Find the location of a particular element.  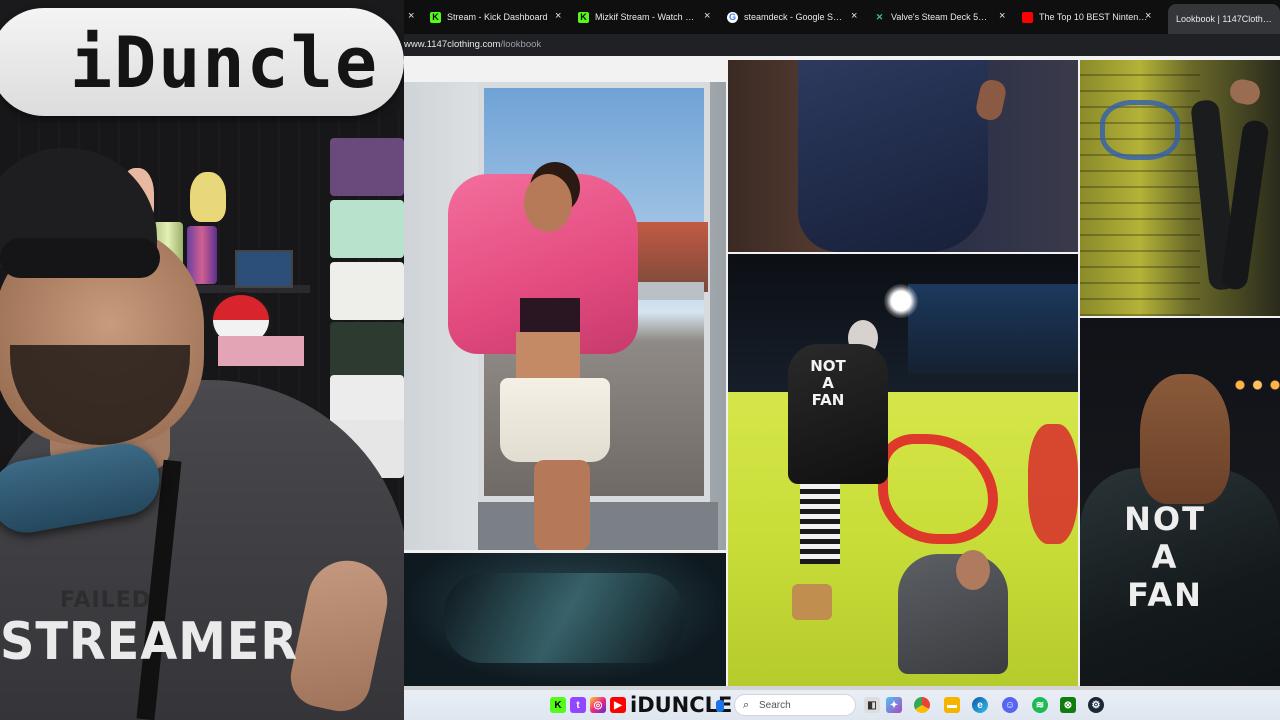

address-bar: www.1147clothing.com/lookbook is located at coordinates (842, 45).